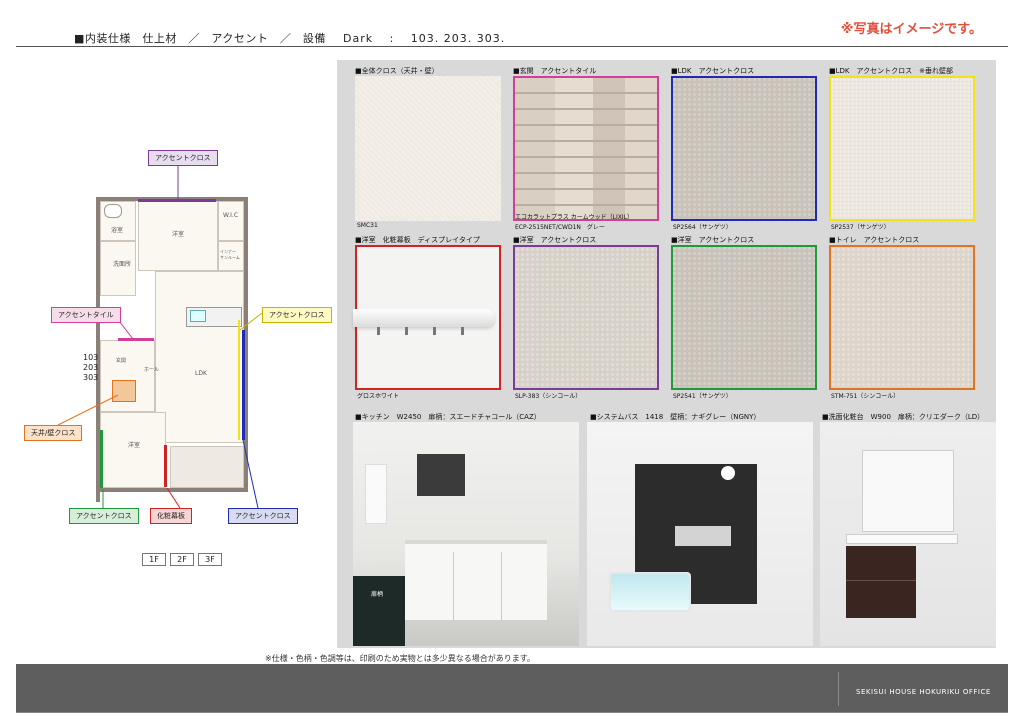  What do you see at coordinates (424, 38) in the screenshot?
I see `model-number: Dark : 103. 203. 303.` at bounding box center [424, 38].